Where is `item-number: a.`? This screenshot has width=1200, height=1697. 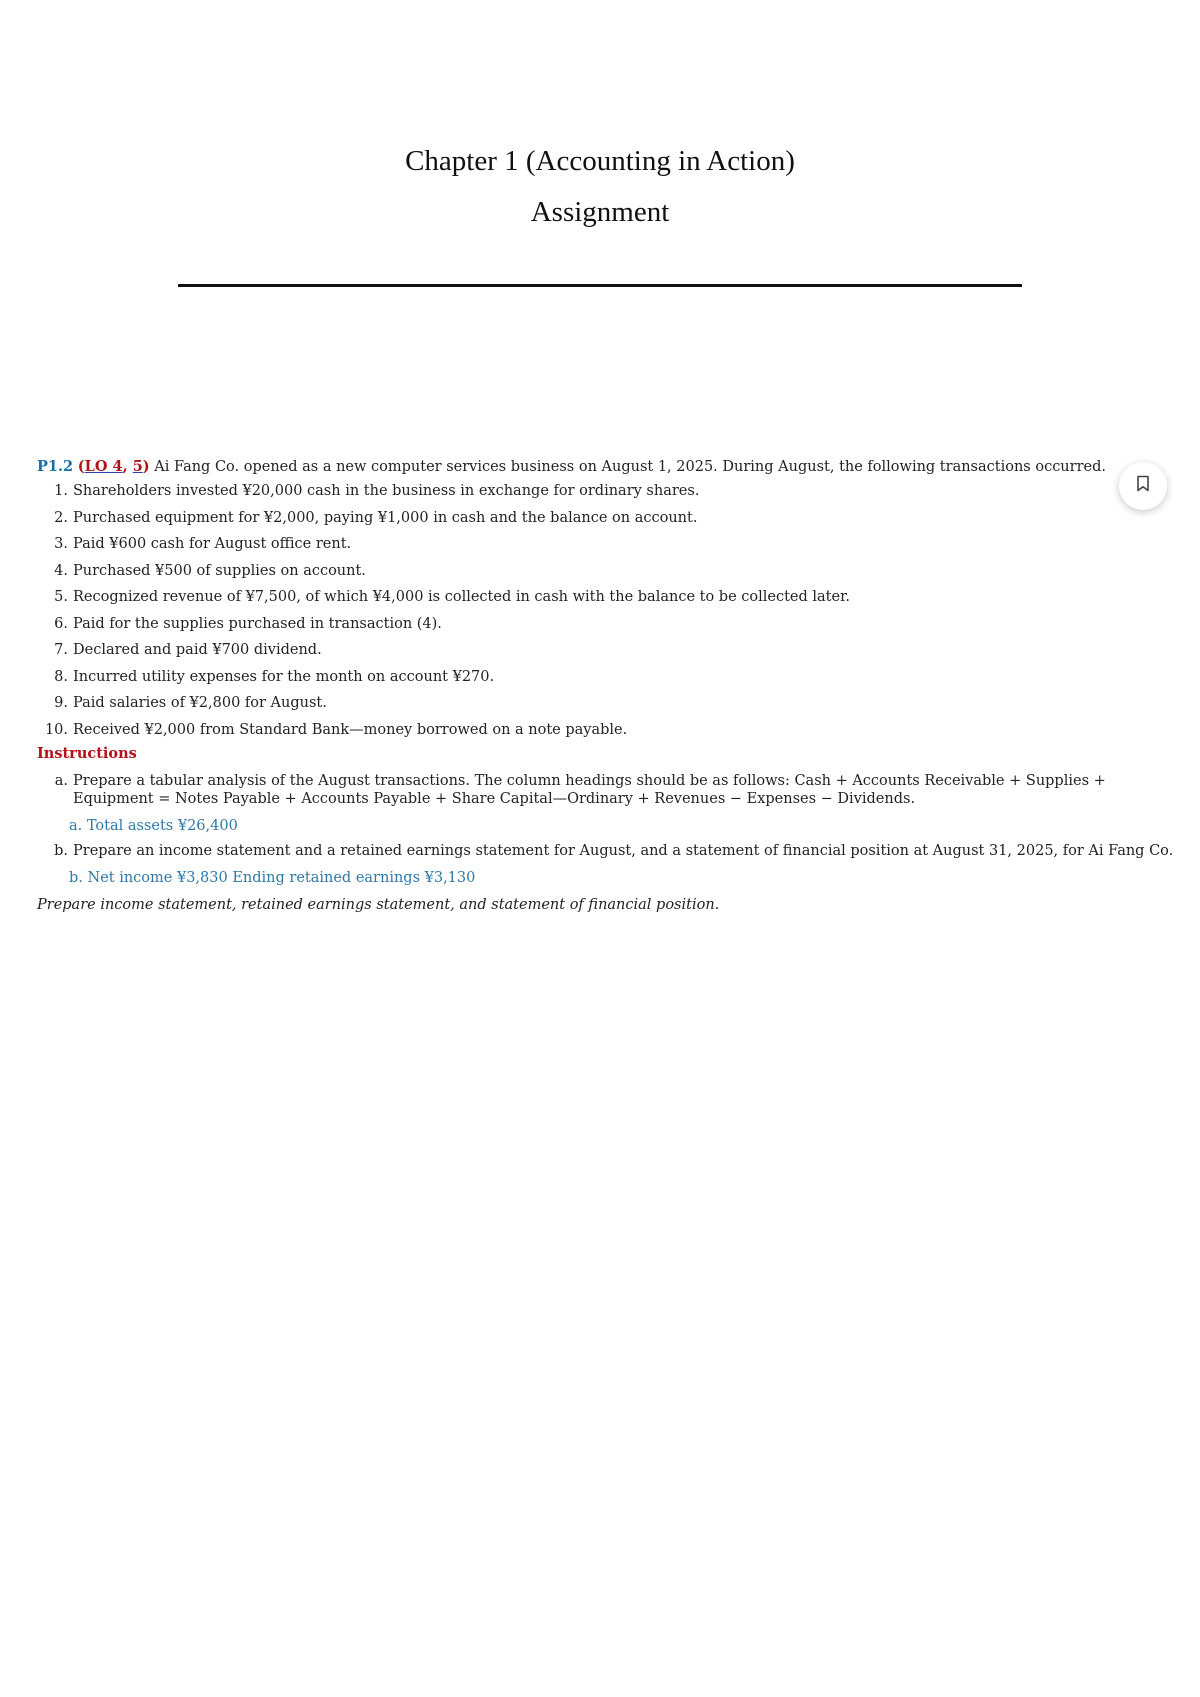
item-number: a. is located at coordinates (61, 781).